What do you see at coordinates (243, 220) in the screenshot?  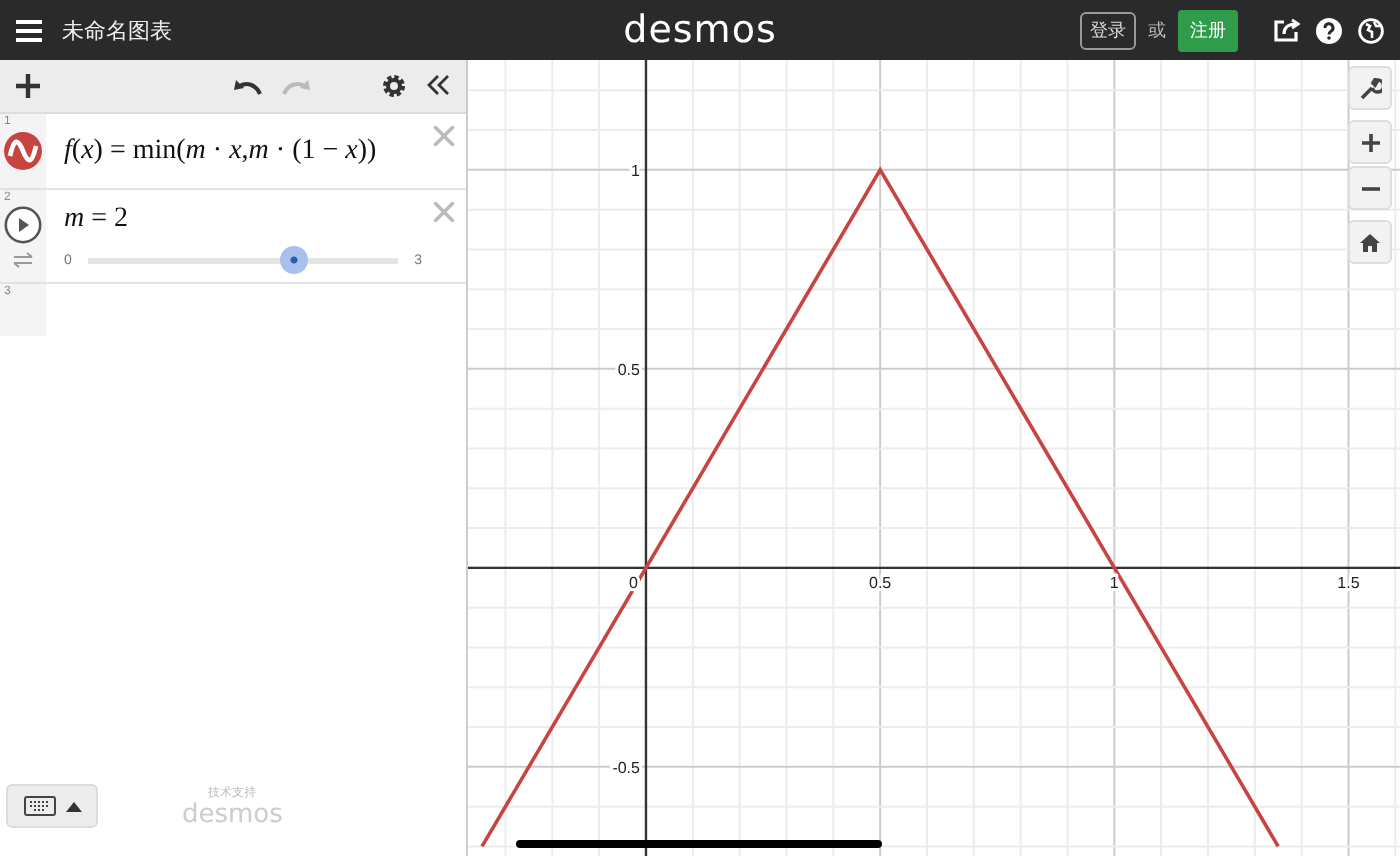 I see `math-expression: m = 2` at bounding box center [243, 220].